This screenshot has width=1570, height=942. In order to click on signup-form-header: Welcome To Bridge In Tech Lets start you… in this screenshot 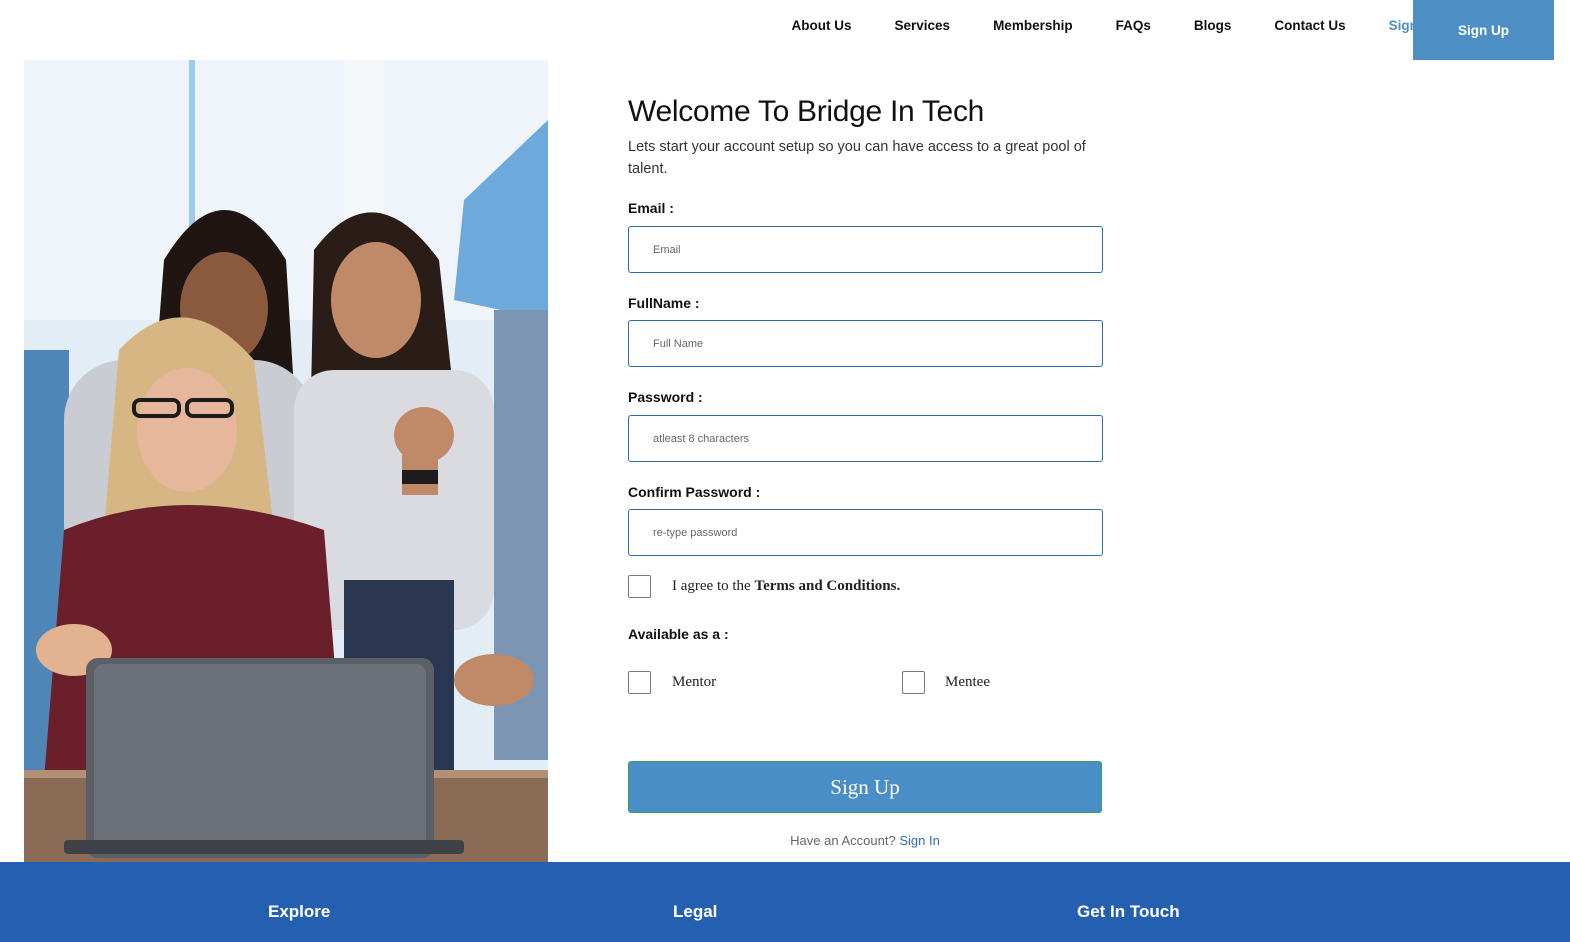, I will do `click(866, 135)`.